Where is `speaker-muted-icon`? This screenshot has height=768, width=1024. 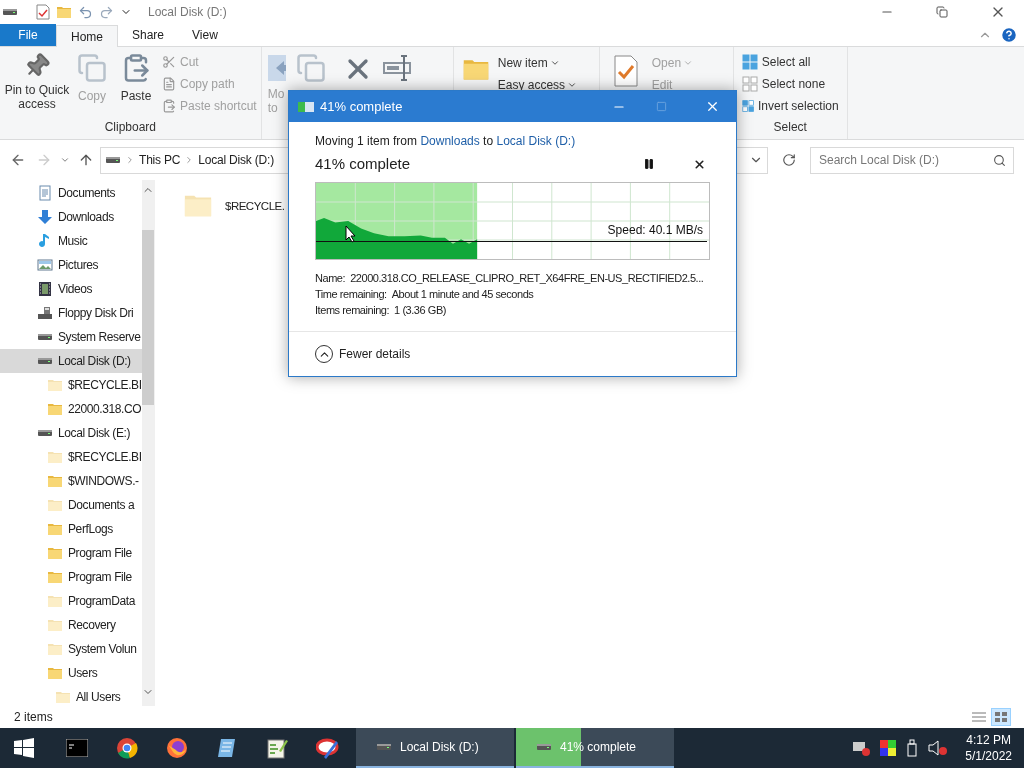
speaker-muted-icon is located at coordinates (938, 748).